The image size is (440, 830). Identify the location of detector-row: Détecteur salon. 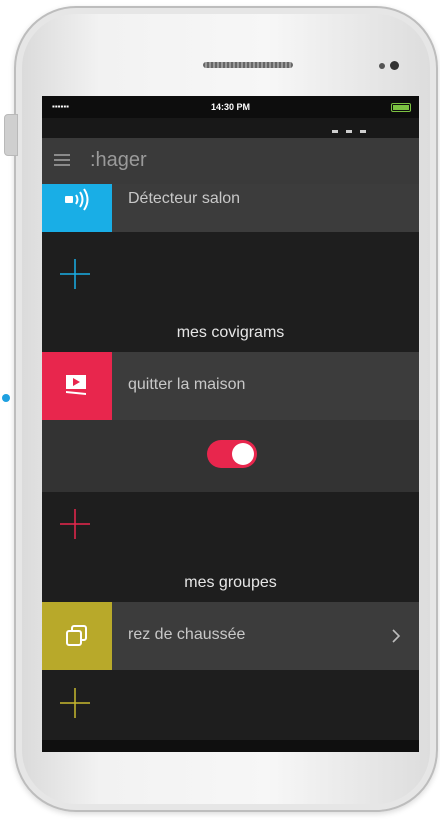
(230, 208).